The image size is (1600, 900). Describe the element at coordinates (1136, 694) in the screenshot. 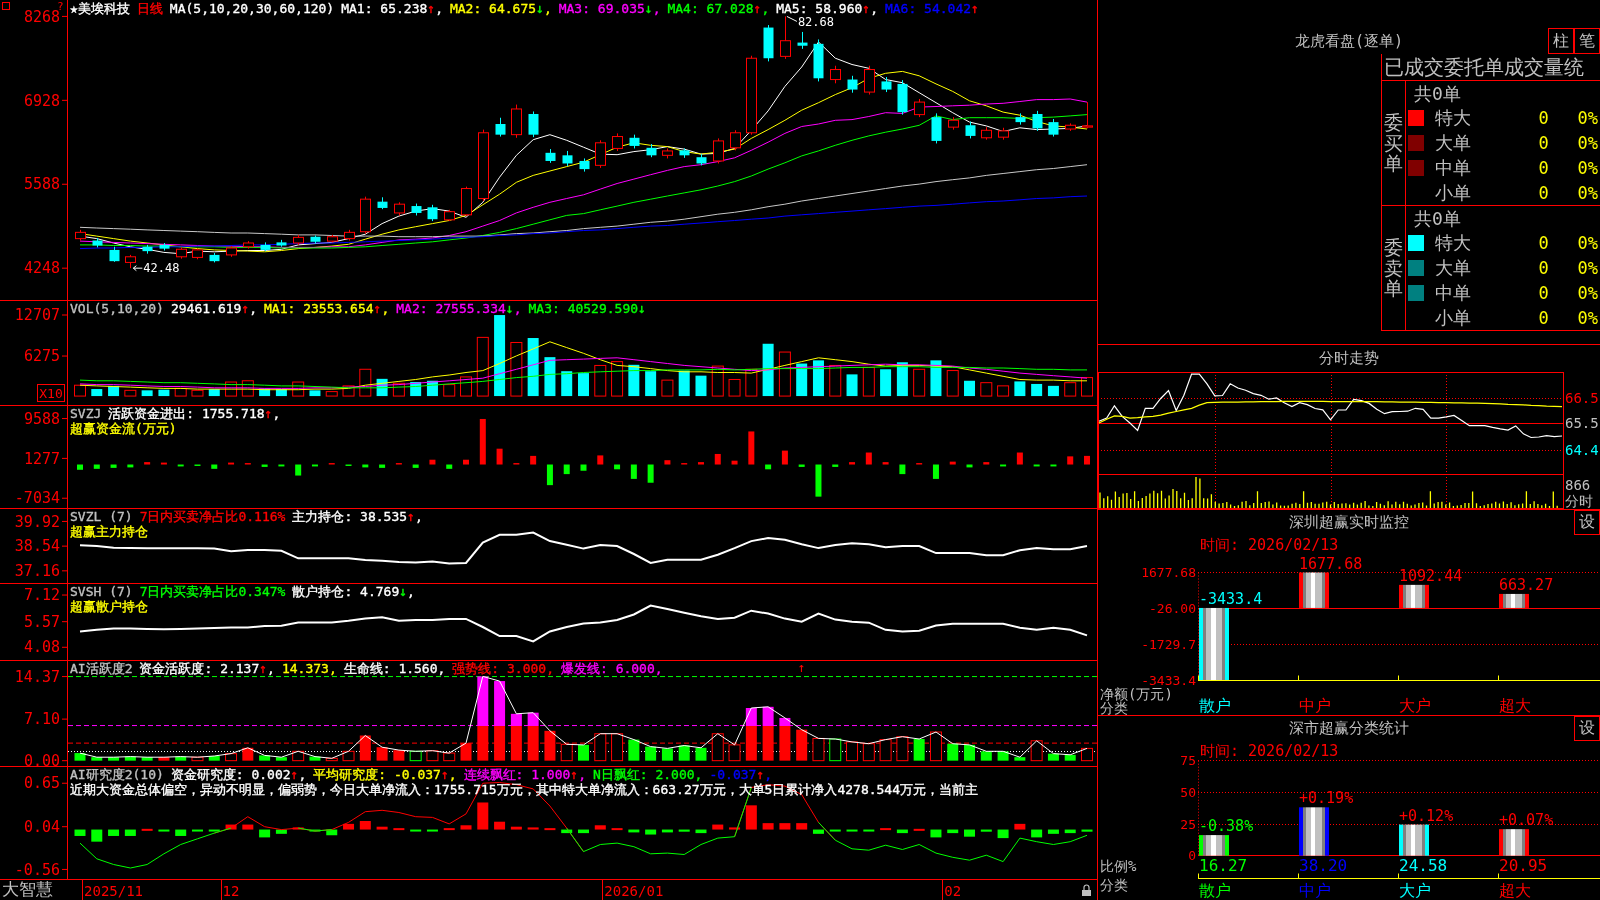

I see `axis-title: 净额(万元)` at that location.